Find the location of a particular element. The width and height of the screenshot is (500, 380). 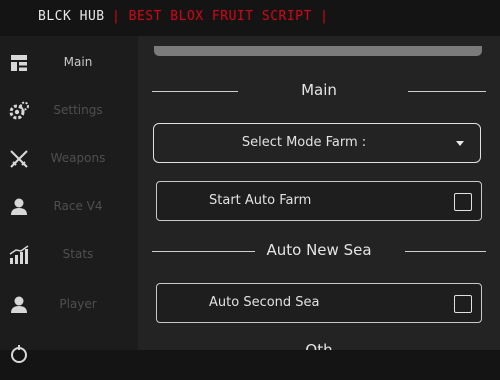

toggle-label: Auto Second Sea is located at coordinates (264, 302).